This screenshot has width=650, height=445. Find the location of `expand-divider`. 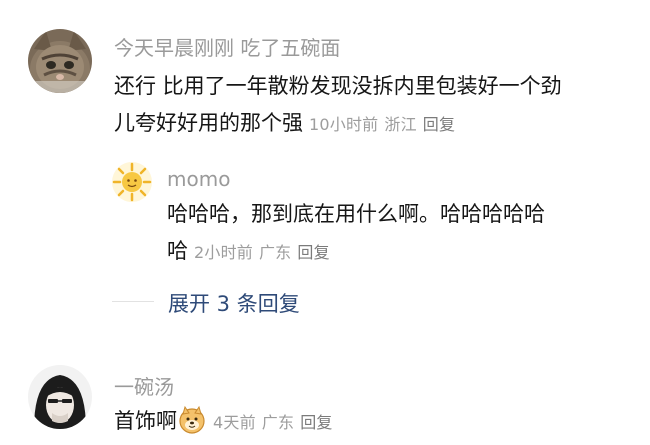

expand-divider is located at coordinates (133, 301).